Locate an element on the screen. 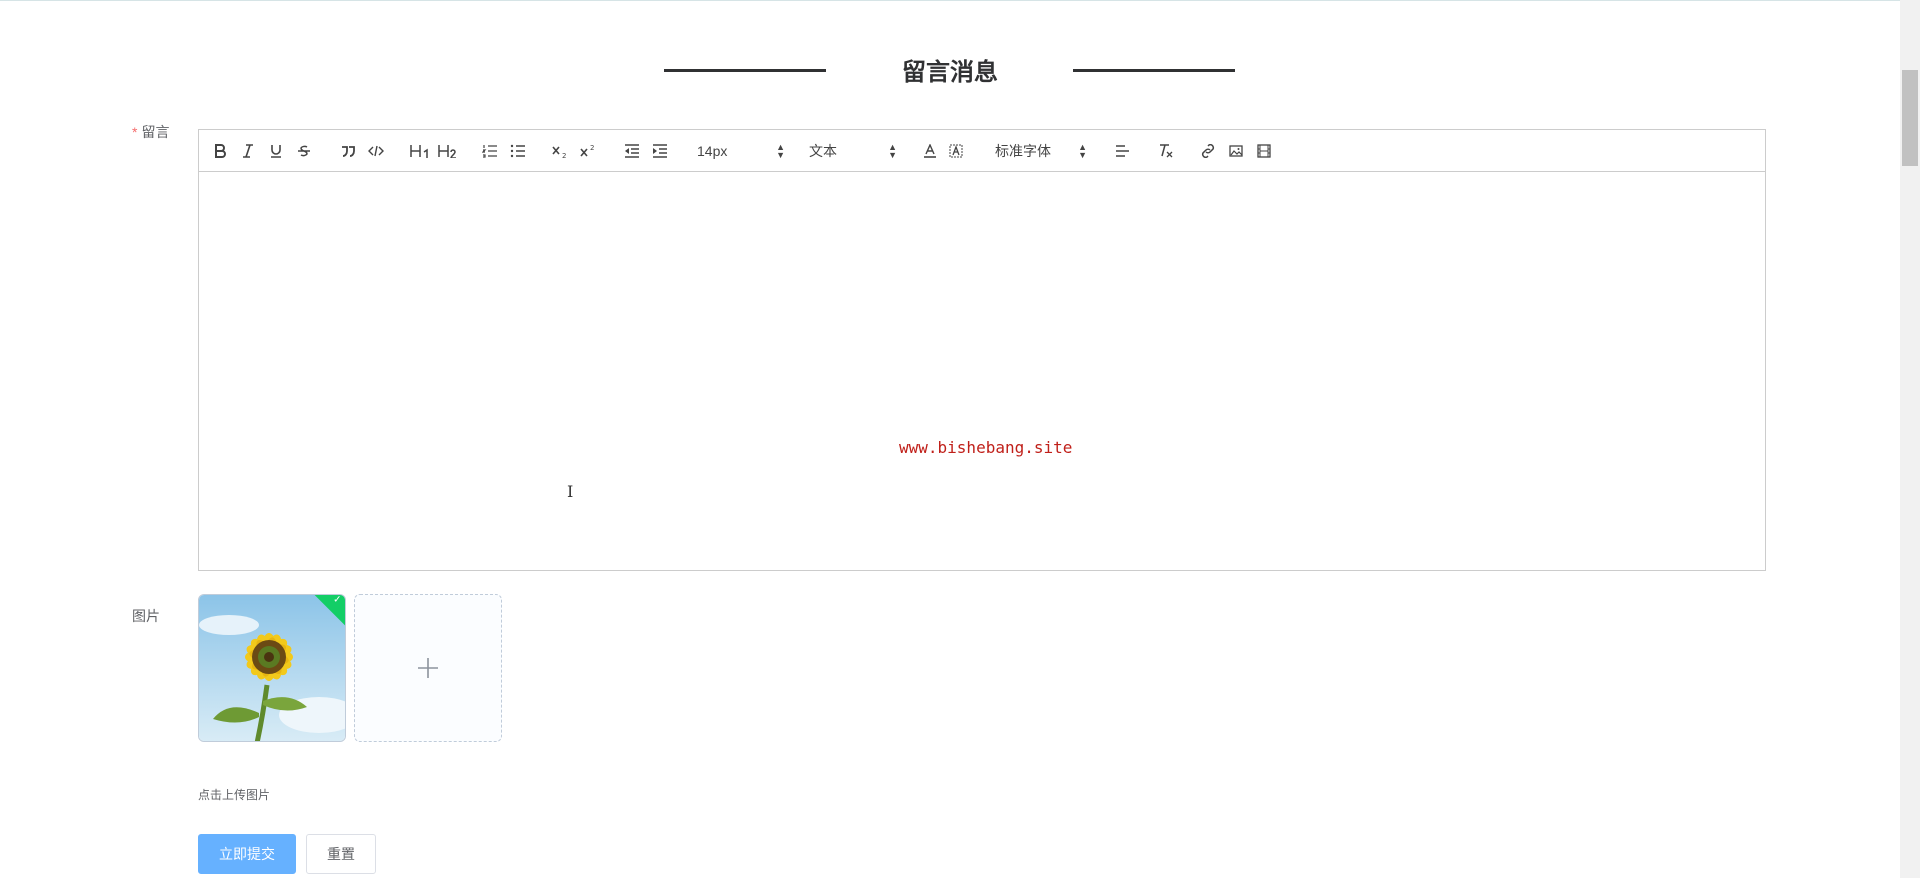 This screenshot has width=1920, height=878. outdent-icon is located at coordinates (632, 151).